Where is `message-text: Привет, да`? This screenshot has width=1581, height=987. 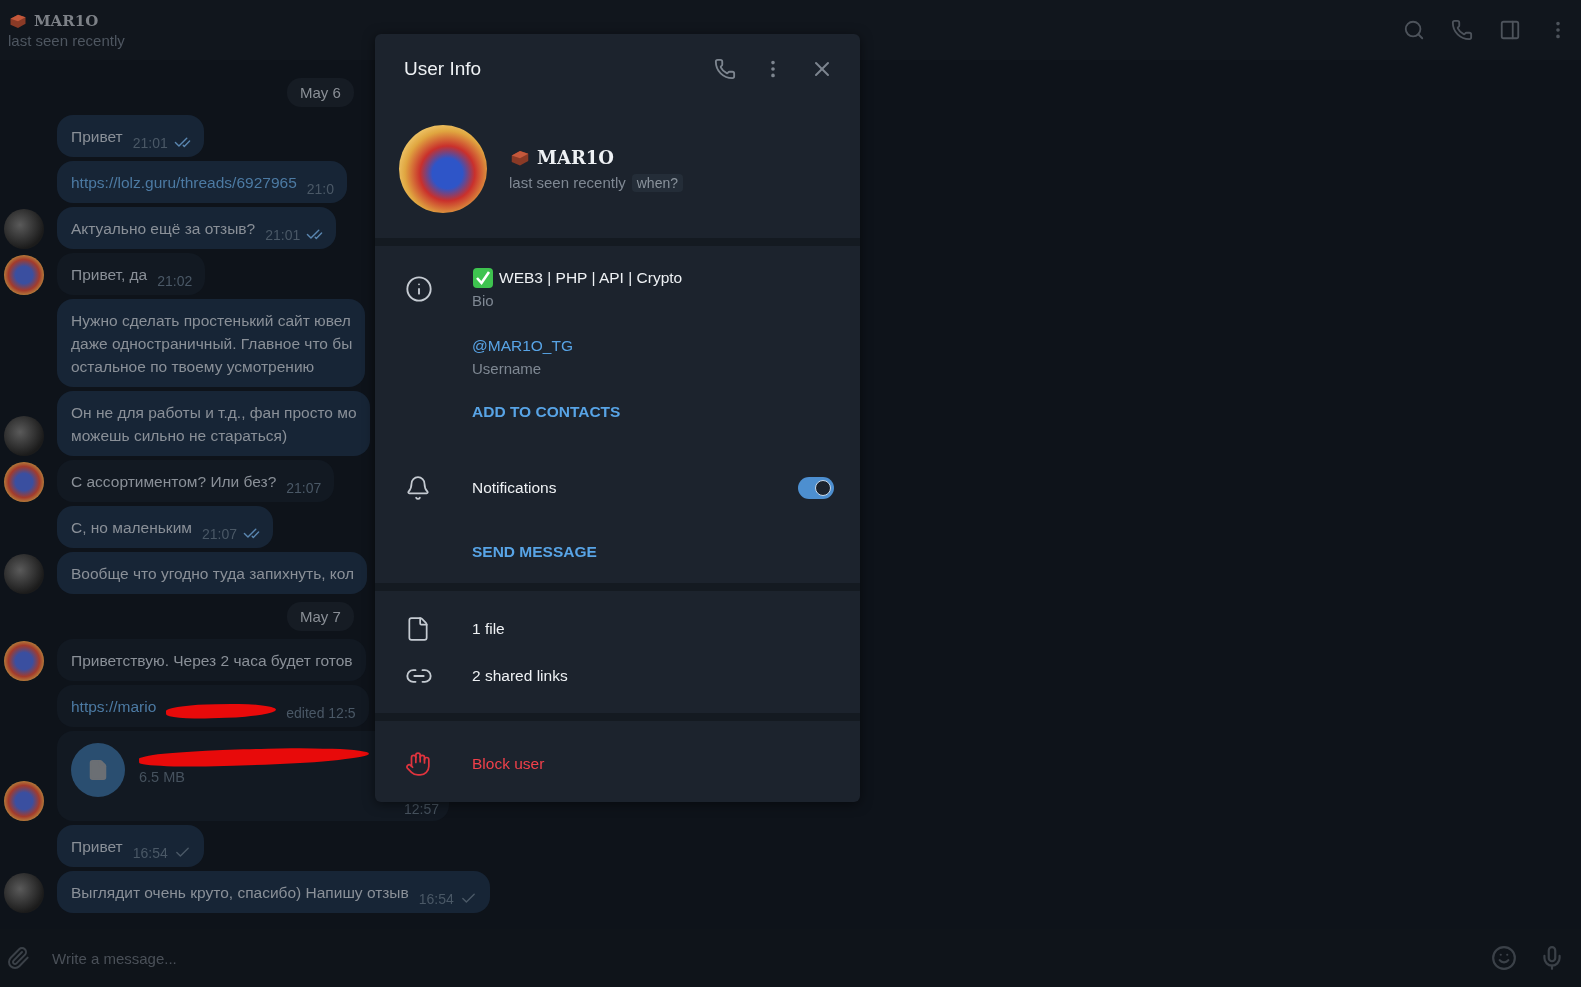
message-text: Привет, да is located at coordinates (109, 275).